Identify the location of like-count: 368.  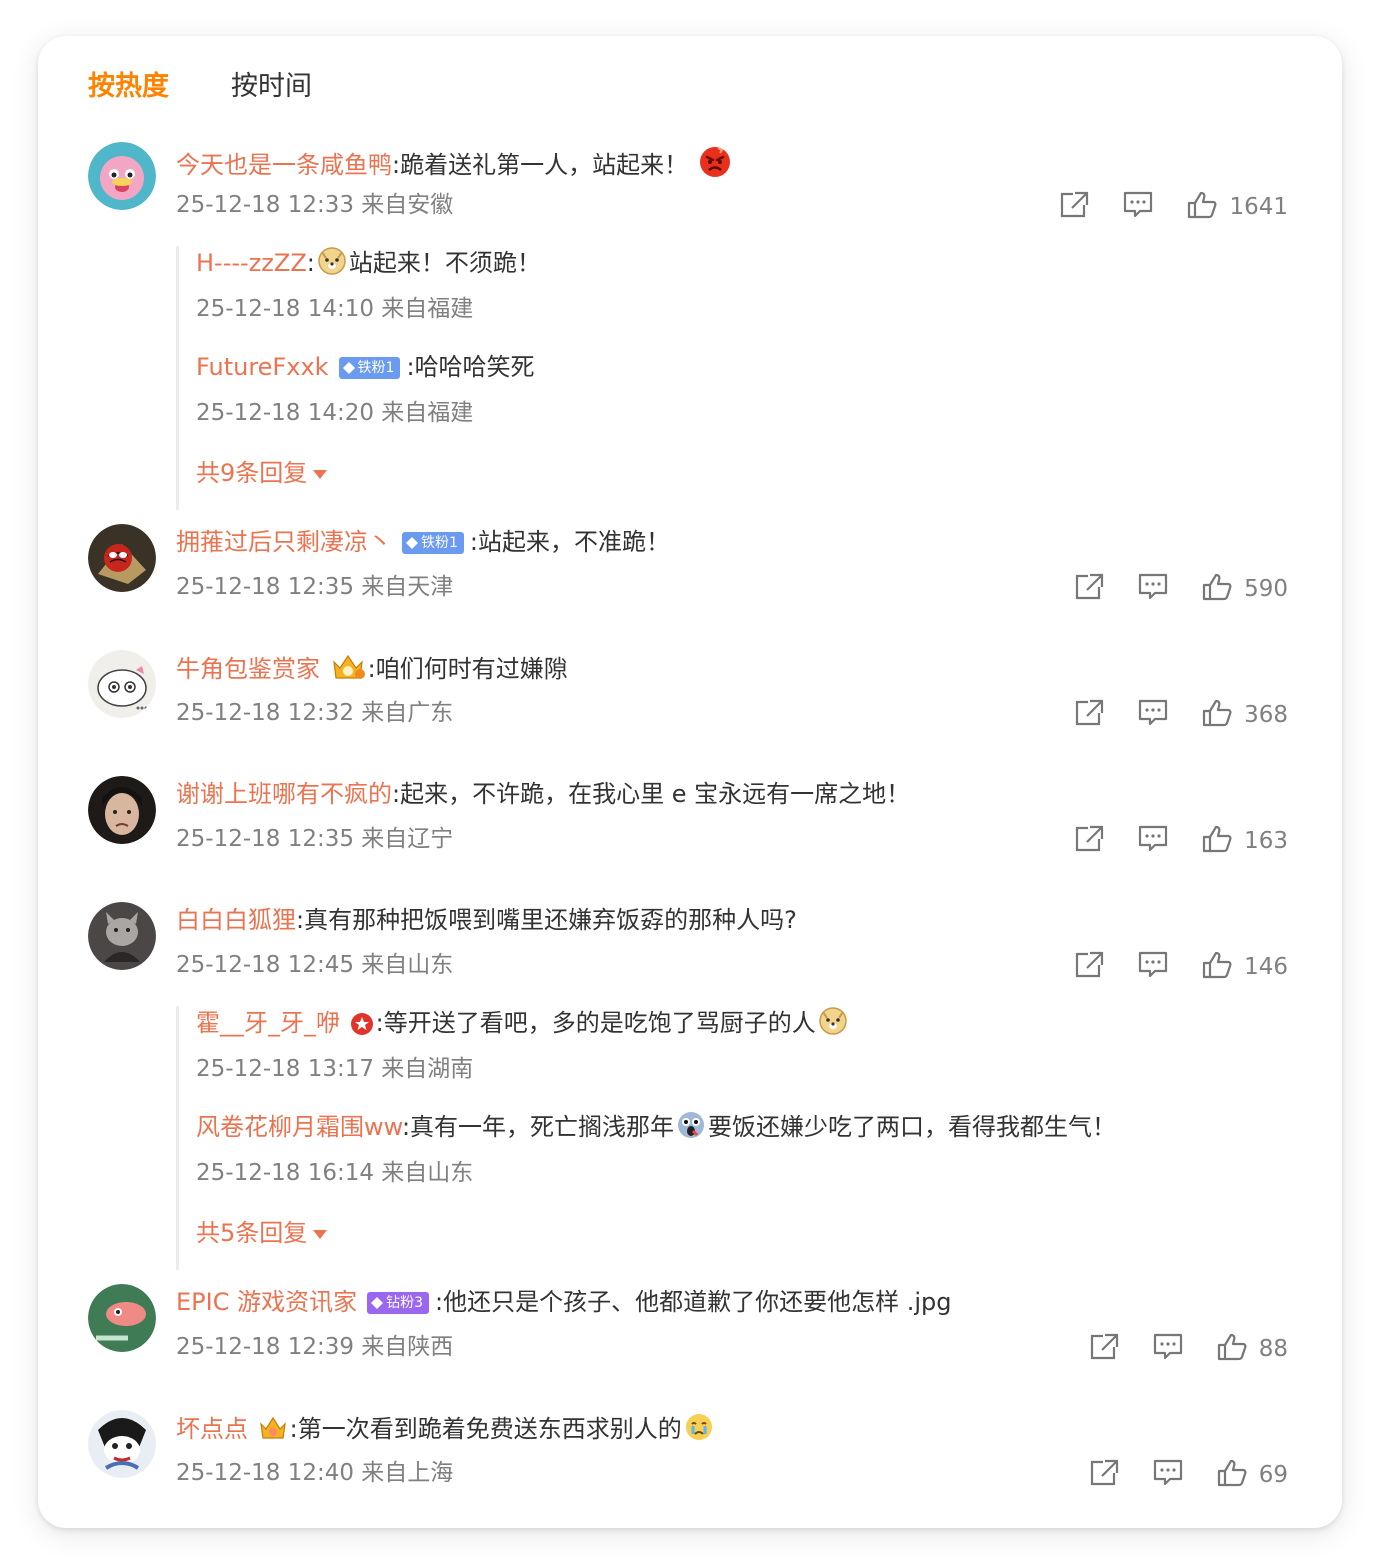
(1266, 715).